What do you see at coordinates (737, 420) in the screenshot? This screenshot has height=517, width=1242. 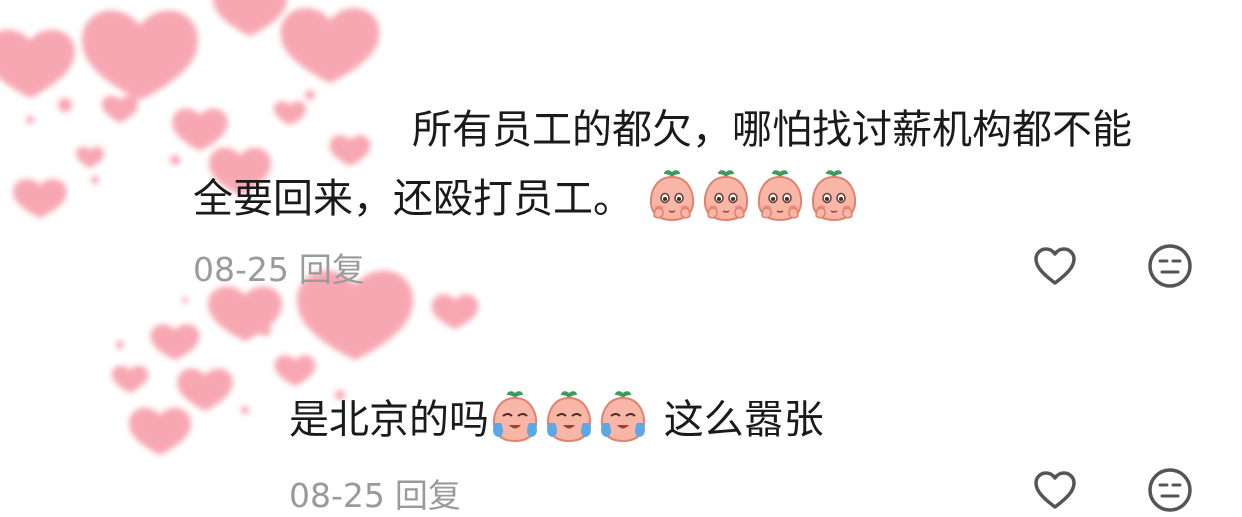 I see `comment-text-segment: 这么嚣张` at bounding box center [737, 420].